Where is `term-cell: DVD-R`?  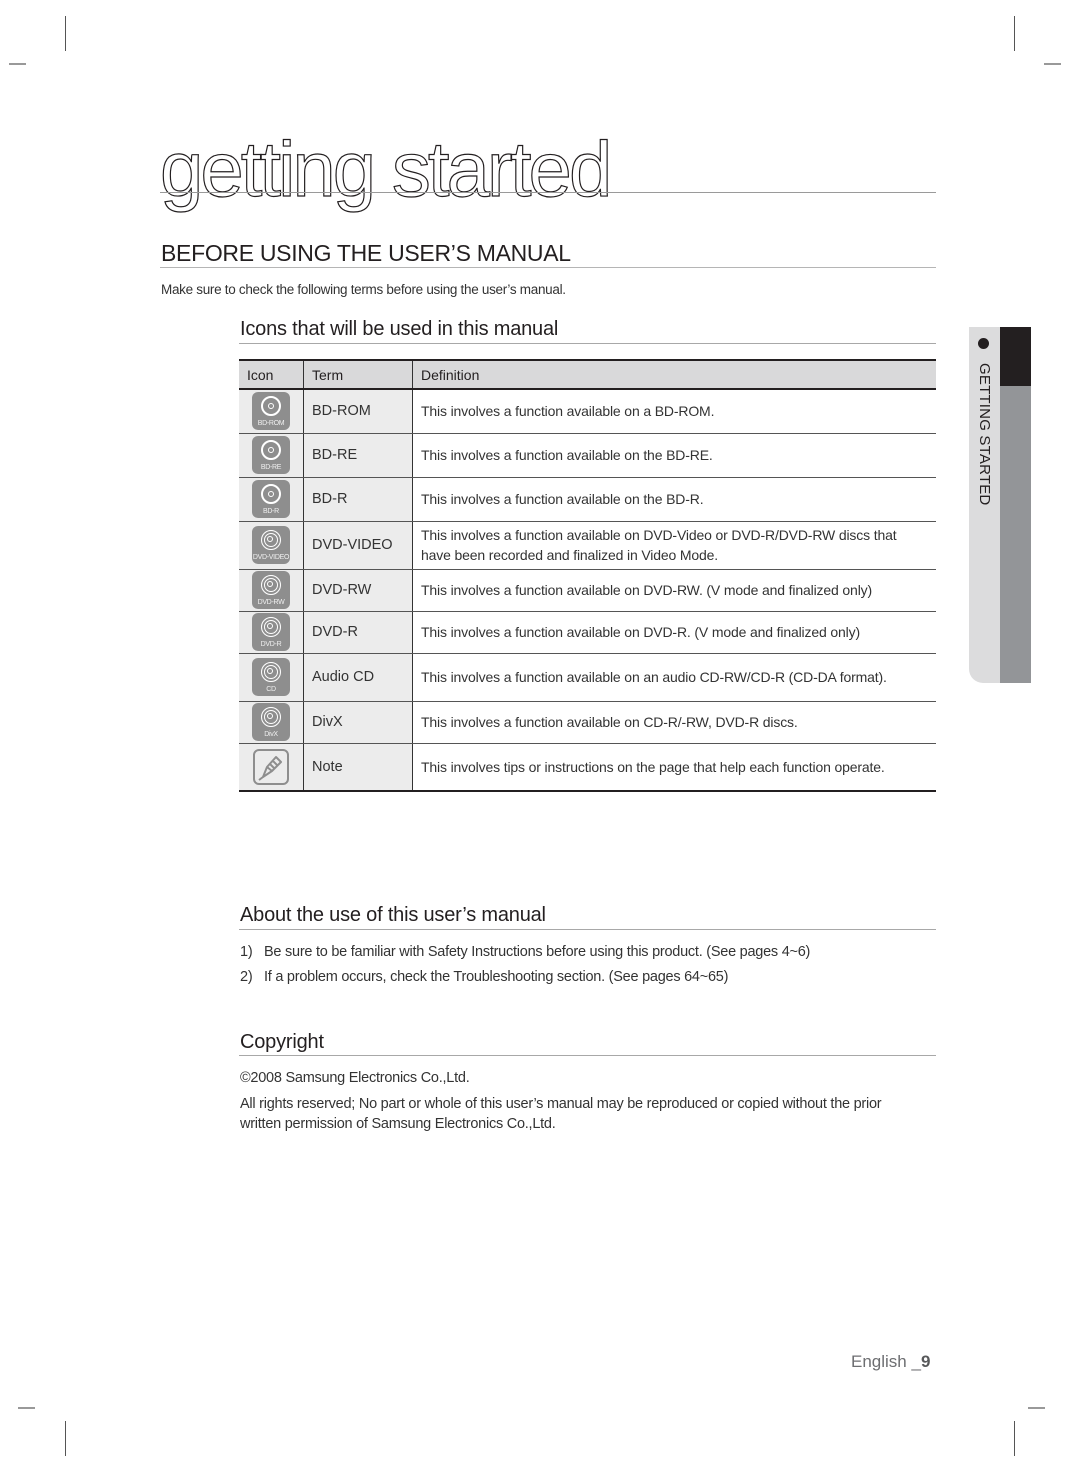 term-cell: DVD-R is located at coordinates (358, 632).